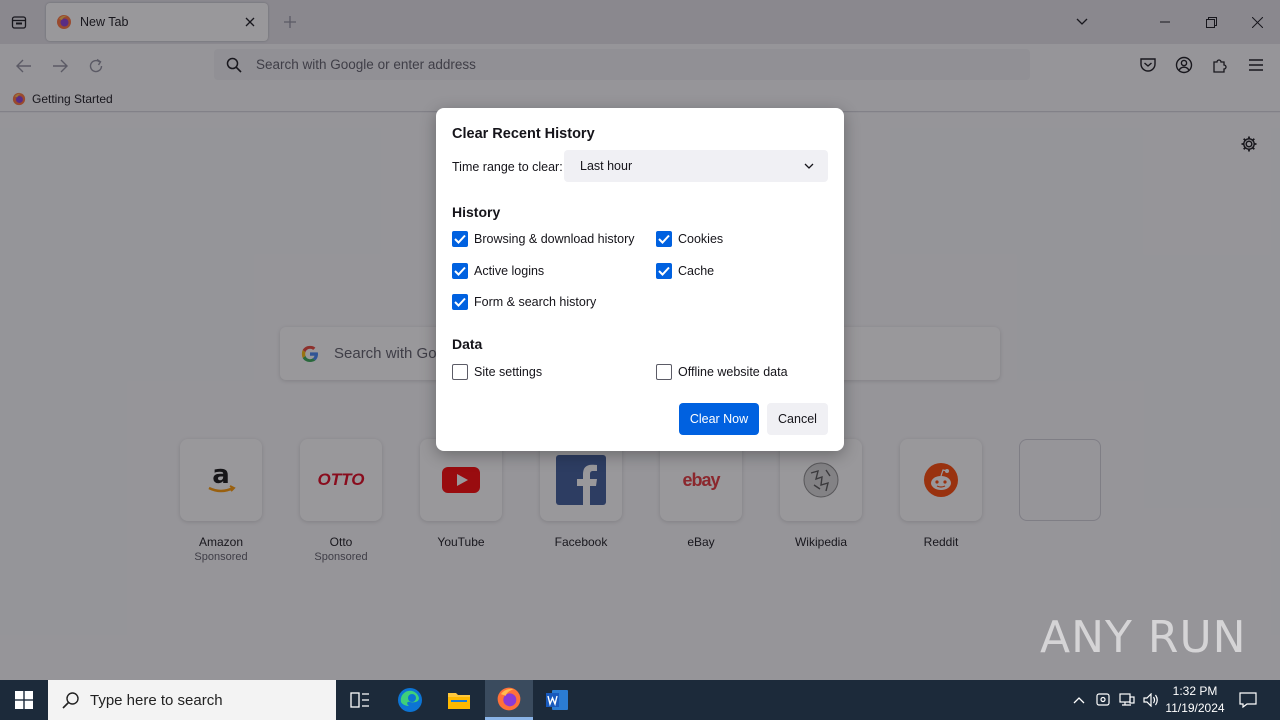 The height and width of the screenshot is (720, 1280). What do you see at coordinates (507, 167) in the screenshot?
I see `time-range-label: Time range to clear:` at bounding box center [507, 167].